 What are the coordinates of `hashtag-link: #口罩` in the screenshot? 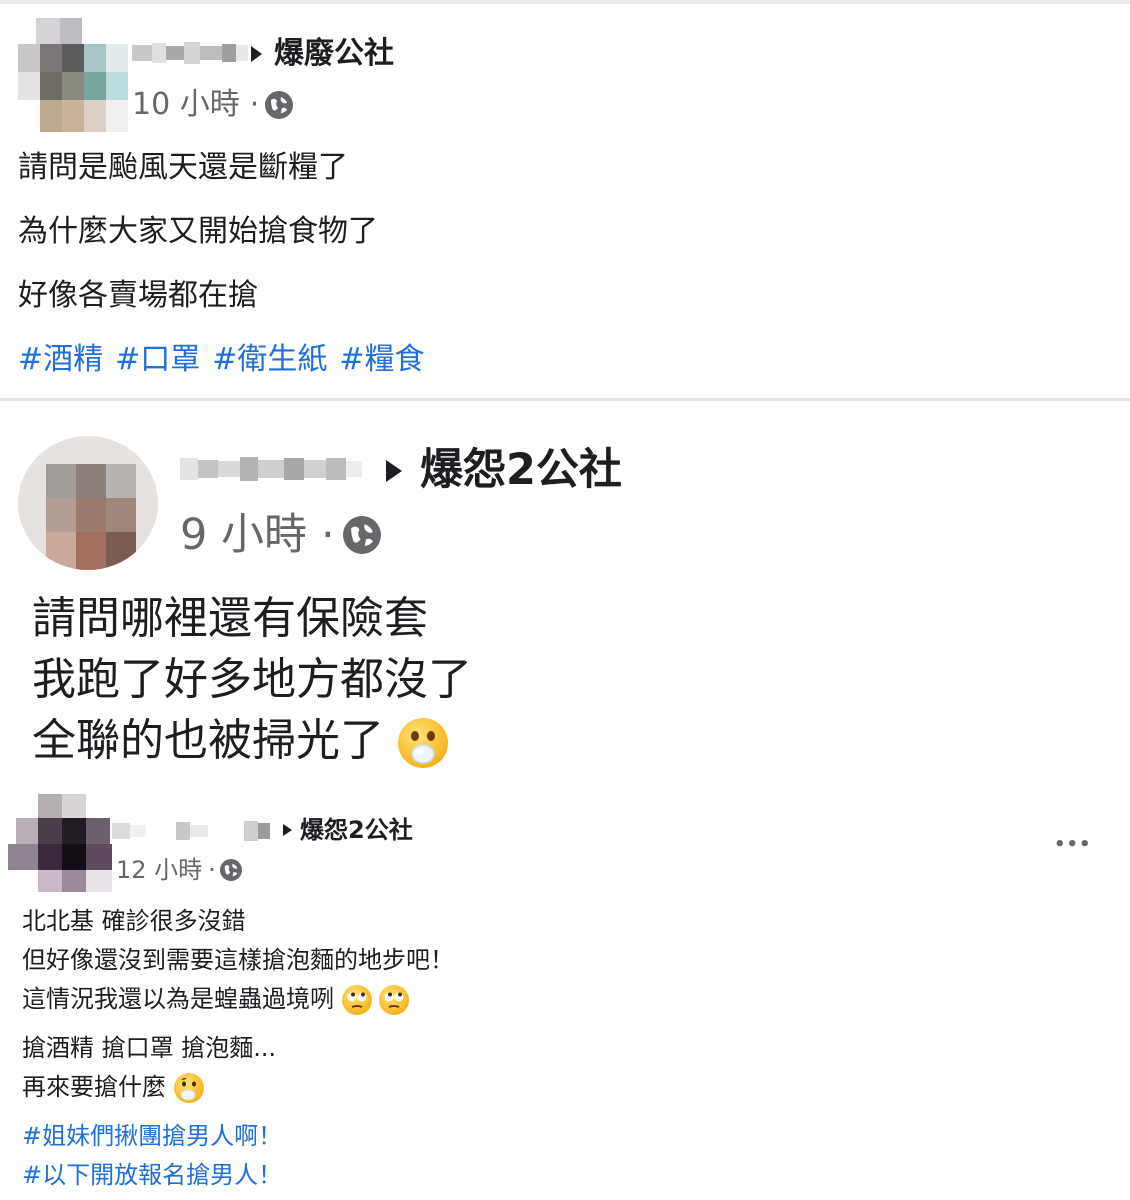 It's located at (157, 359).